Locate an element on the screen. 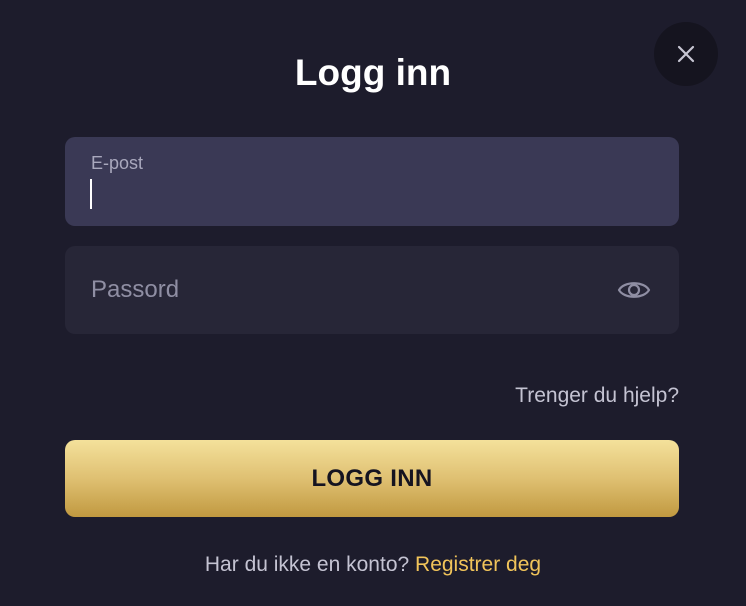  email-field-label: E-post is located at coordinates (117, 163).